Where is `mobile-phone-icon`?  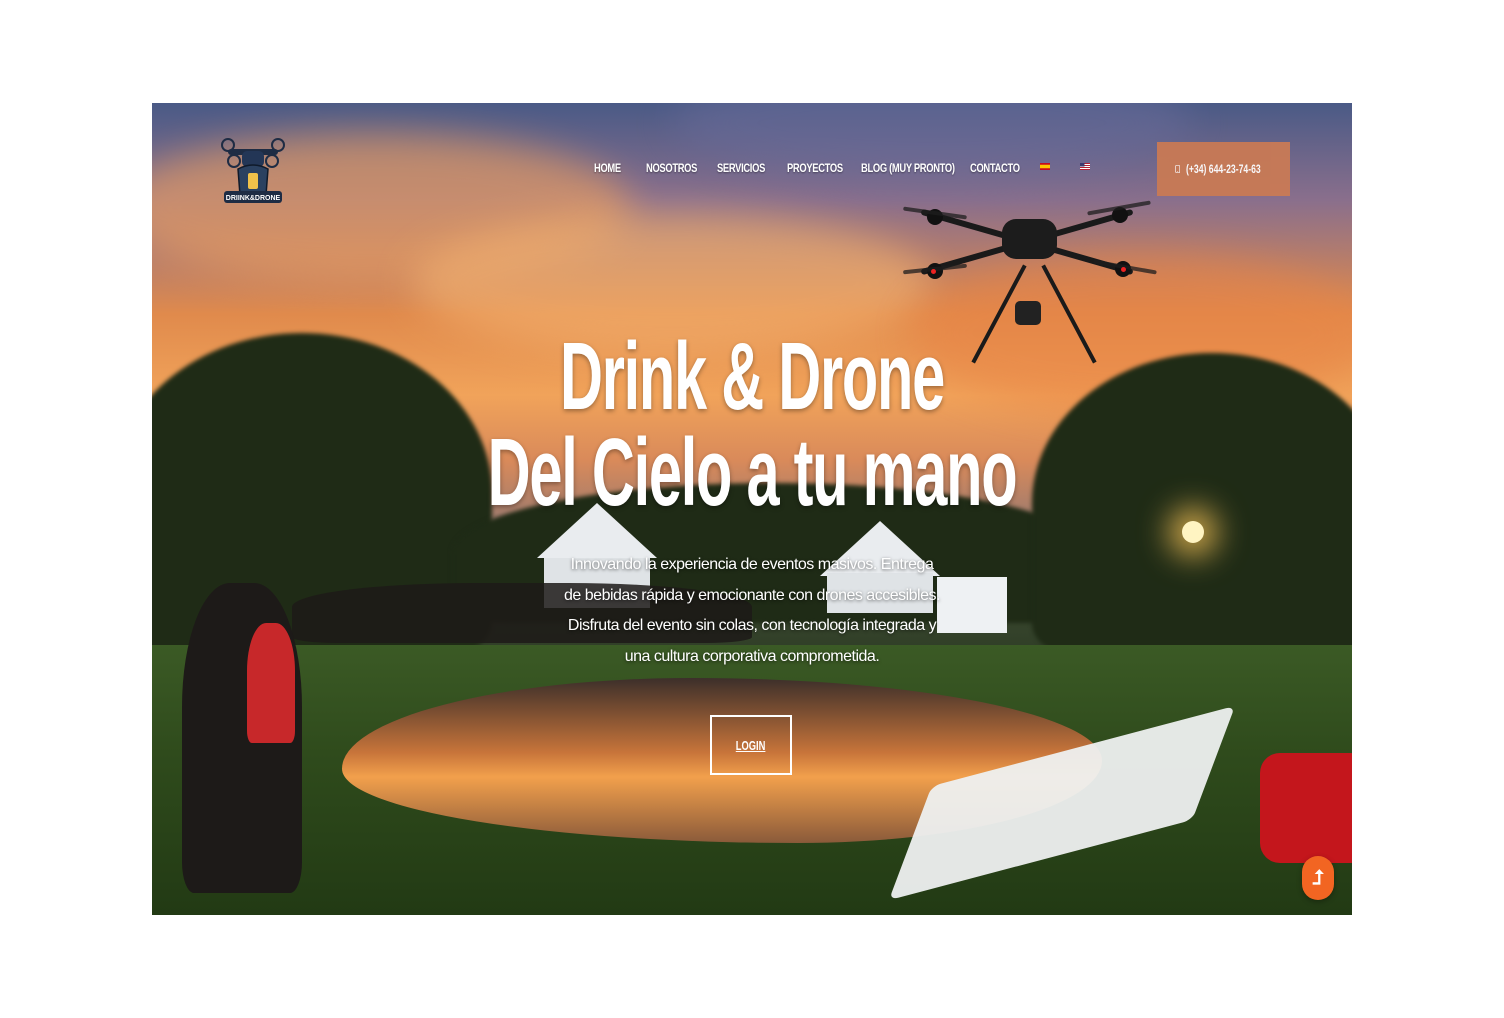 mobile-phone-icon is located at coordinates (1178, 169).